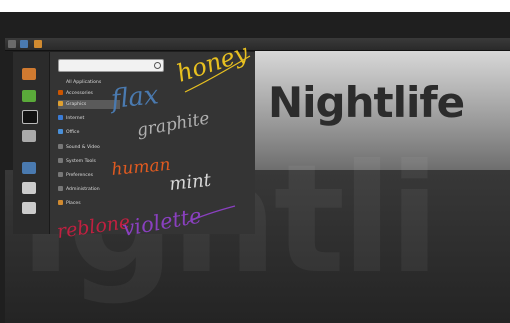  What do you see at coordinates (134, 97) in the screenshot?
I see `annotation-flax: flax` at bounding box center [134, 97].